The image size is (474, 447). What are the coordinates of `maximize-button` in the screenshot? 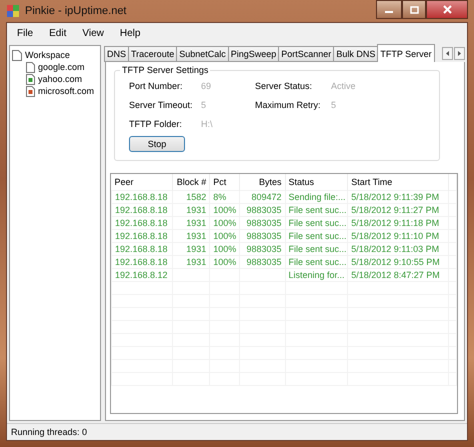 It's located at (414, 9).